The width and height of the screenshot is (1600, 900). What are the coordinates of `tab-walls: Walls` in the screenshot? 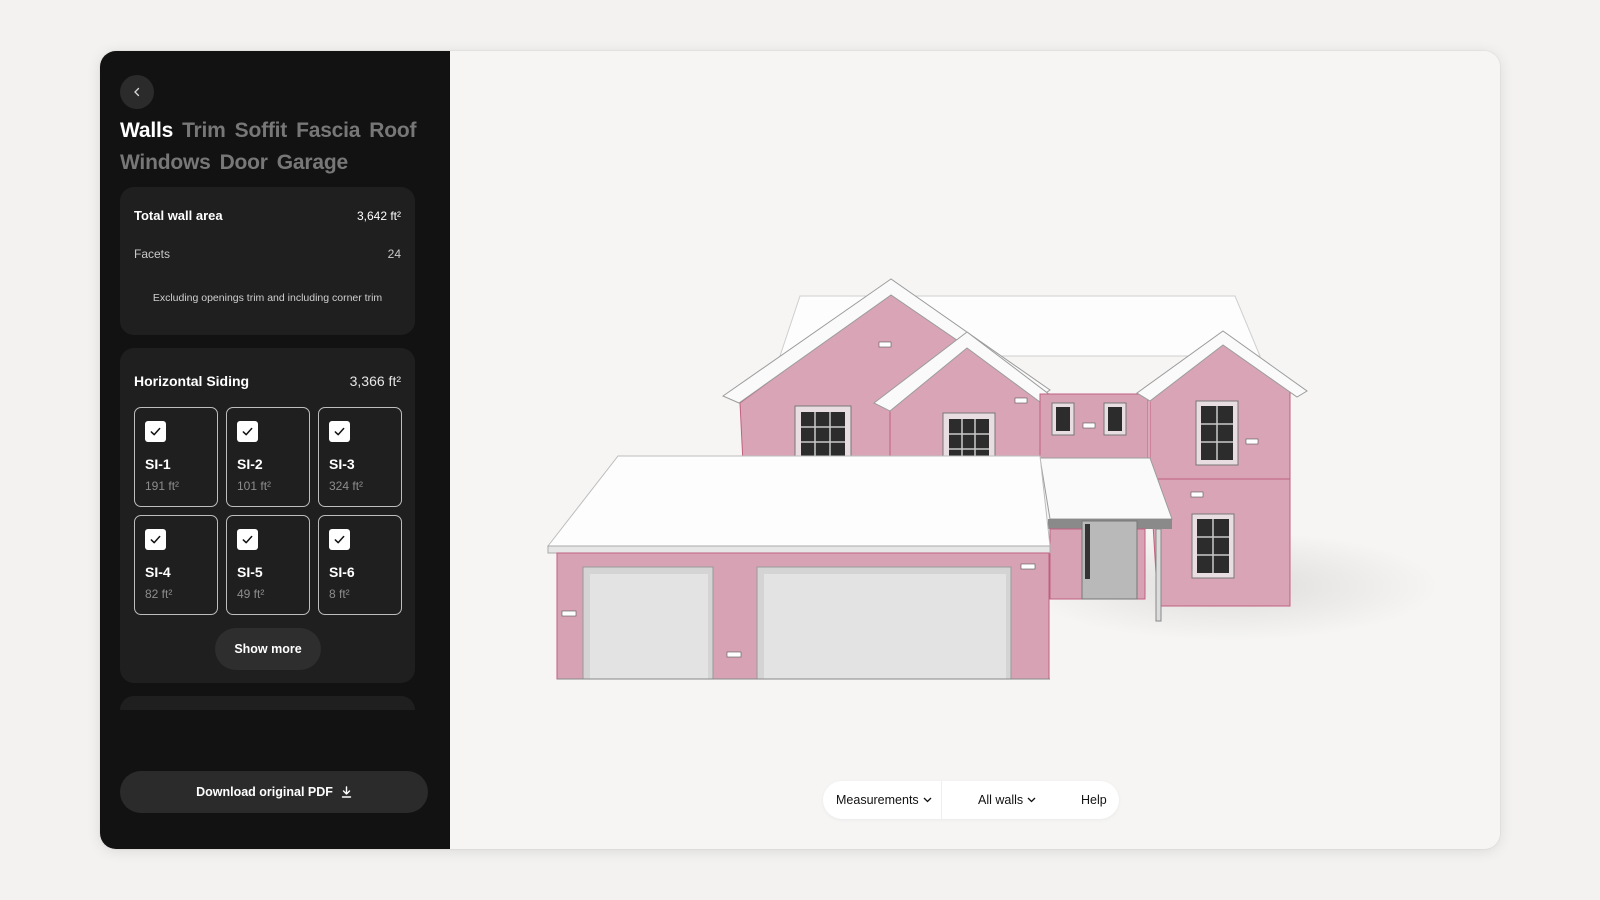 It's located at (146, 130).